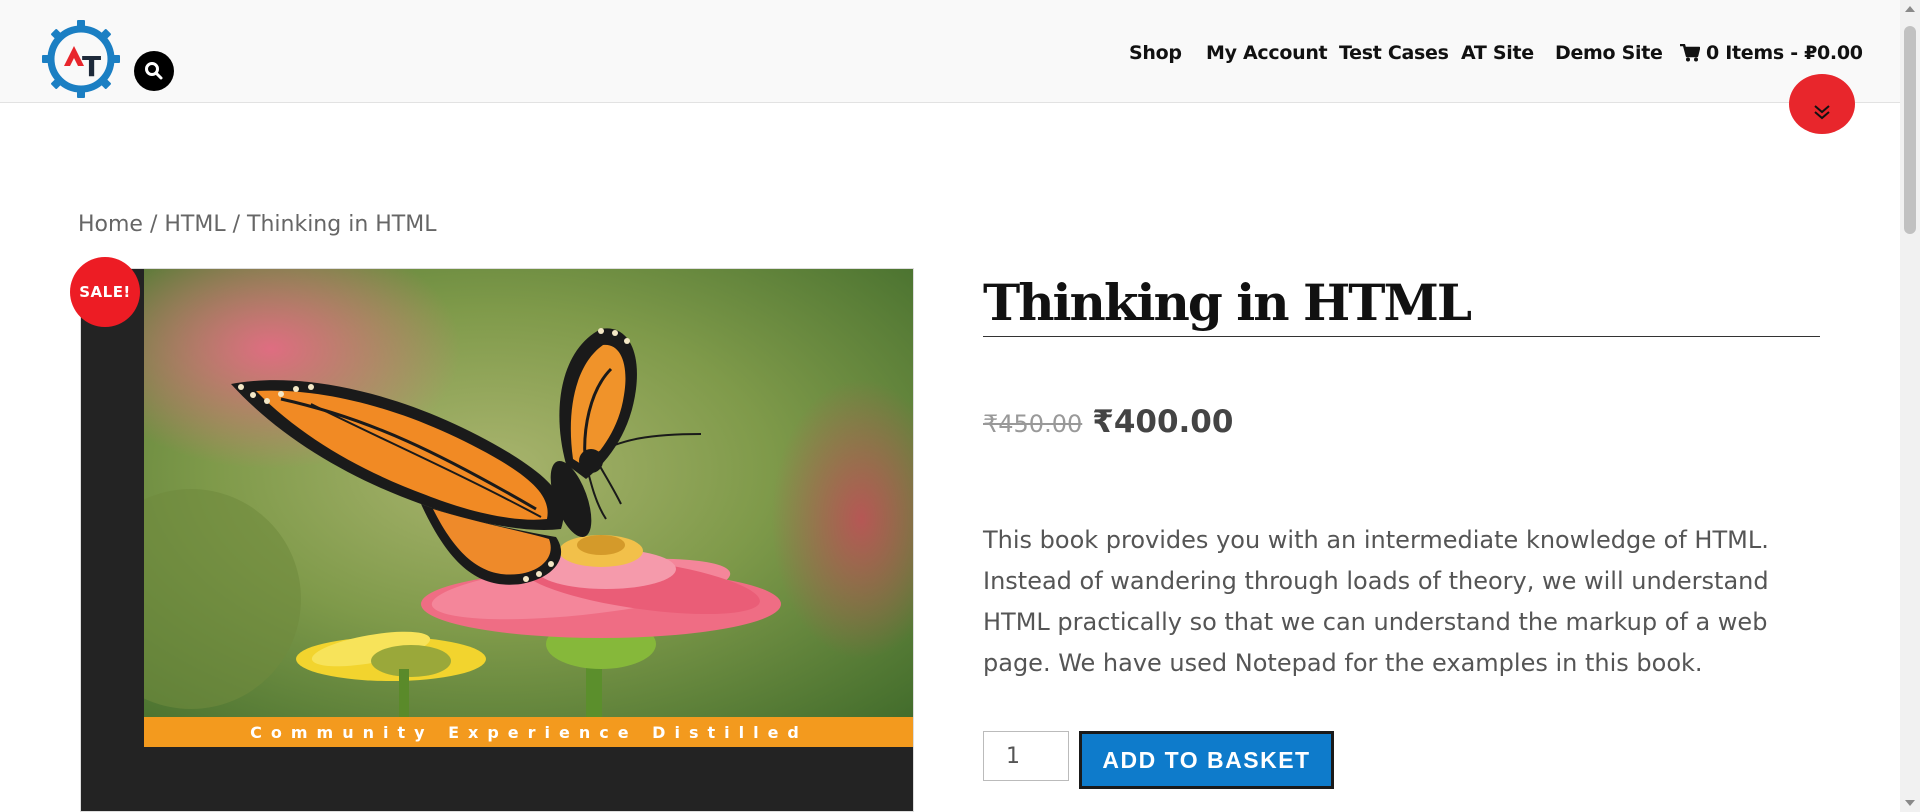 This screenshot has width=1920, height=812. What do you see at coordinates (1910, 803) in the screenshot?
I see `scroll-down-arrow-icon` at bounding box center [1910, 803].